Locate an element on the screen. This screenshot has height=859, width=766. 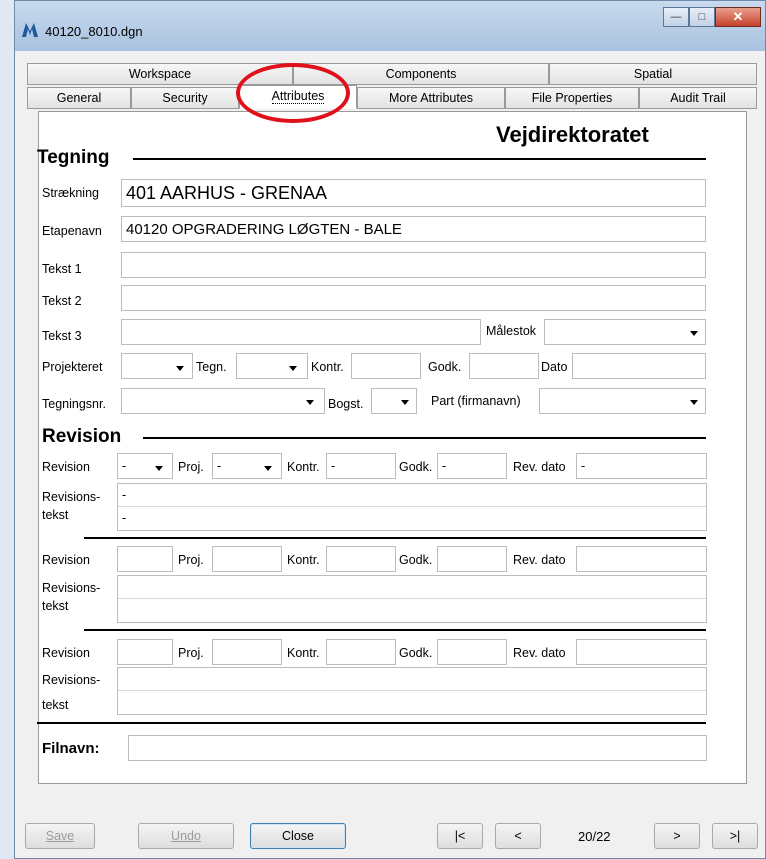
bogst-label: Bogst. is located at coordinates (346, 404).